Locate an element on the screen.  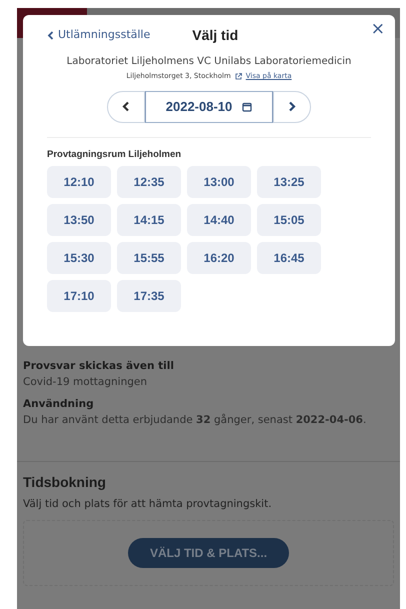
previous-day-button is located at coordinates (126, 106).